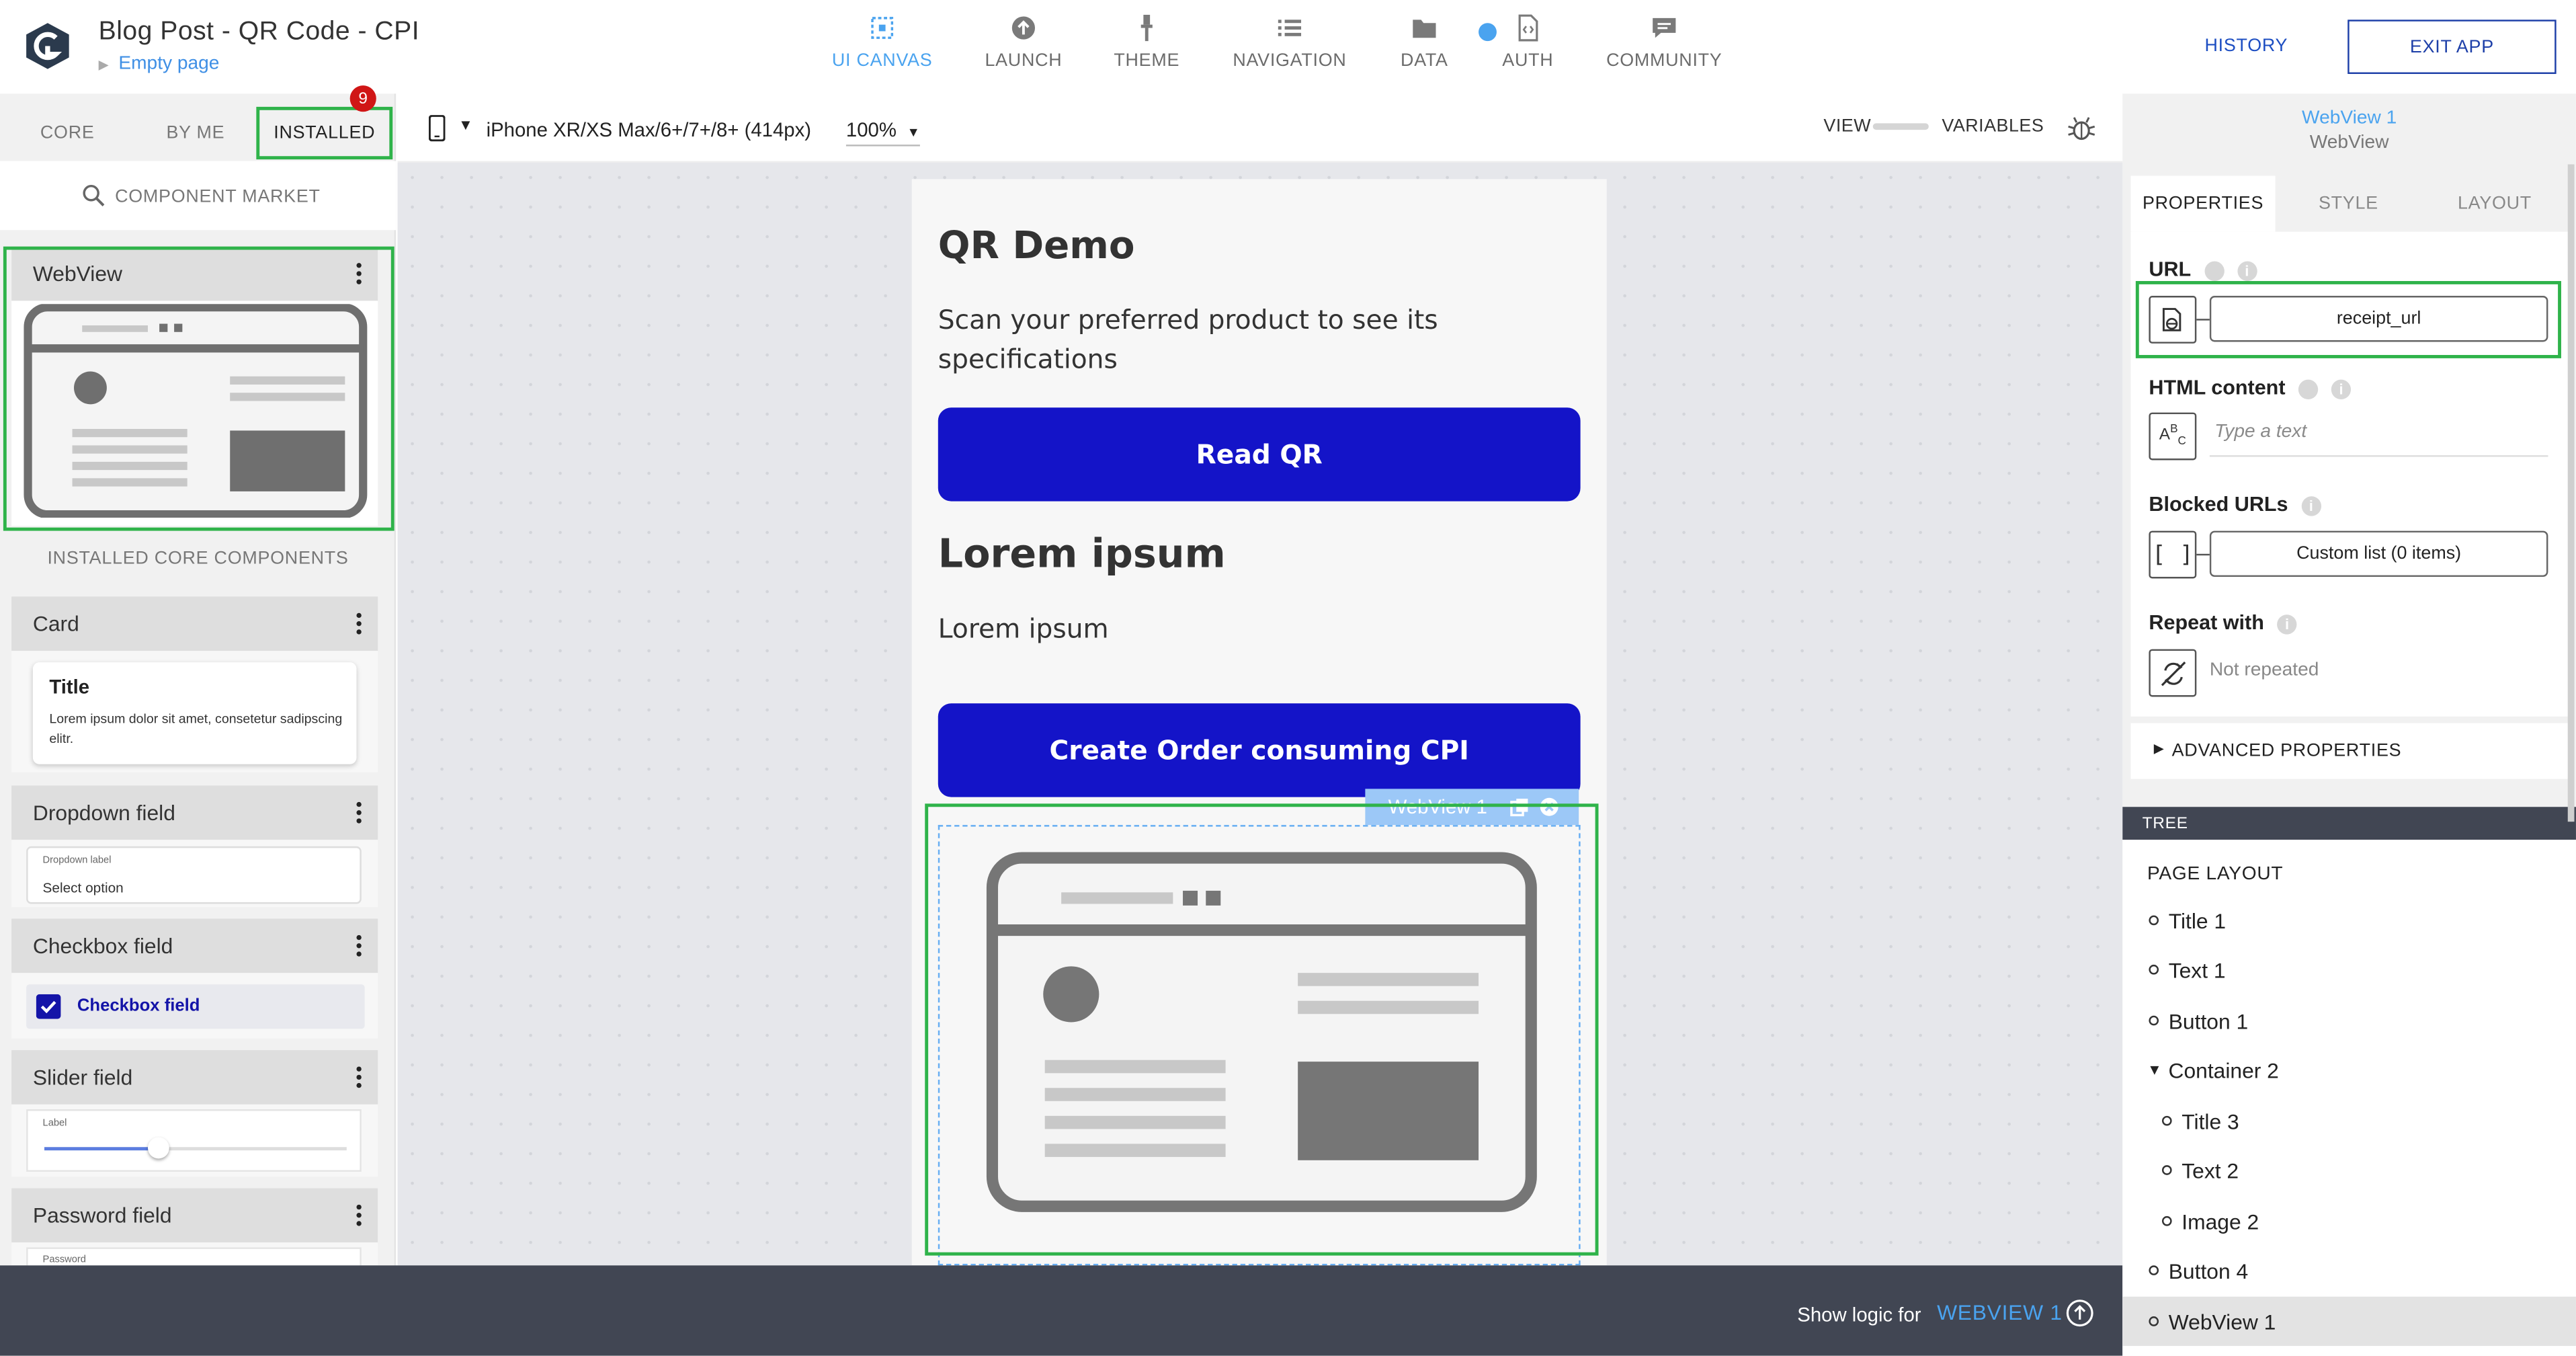 The width and height of the screenshot is (2576, 1356). Describe the element at coordinates (195, 133) in the screenshot. I see `tab-by-me: BY ME` at that location.